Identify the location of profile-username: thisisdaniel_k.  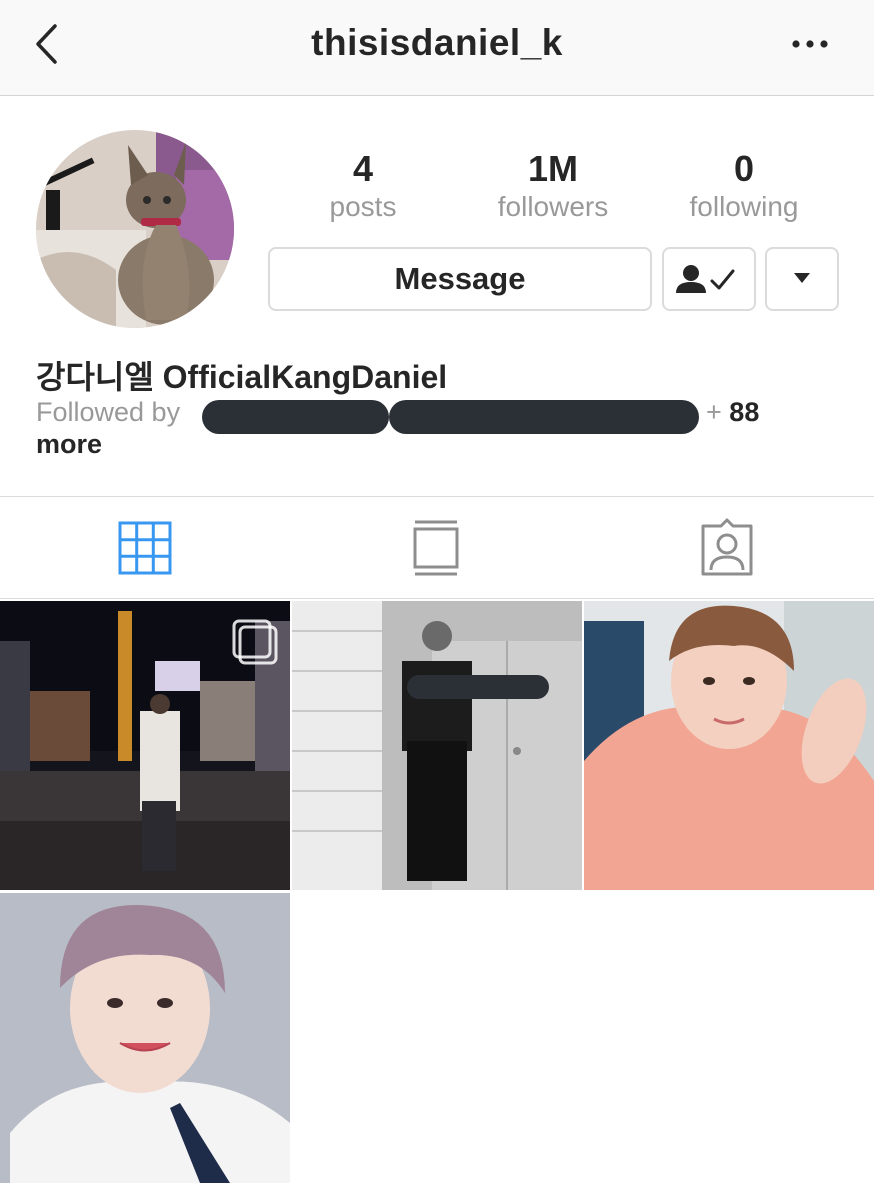
(437, 42).